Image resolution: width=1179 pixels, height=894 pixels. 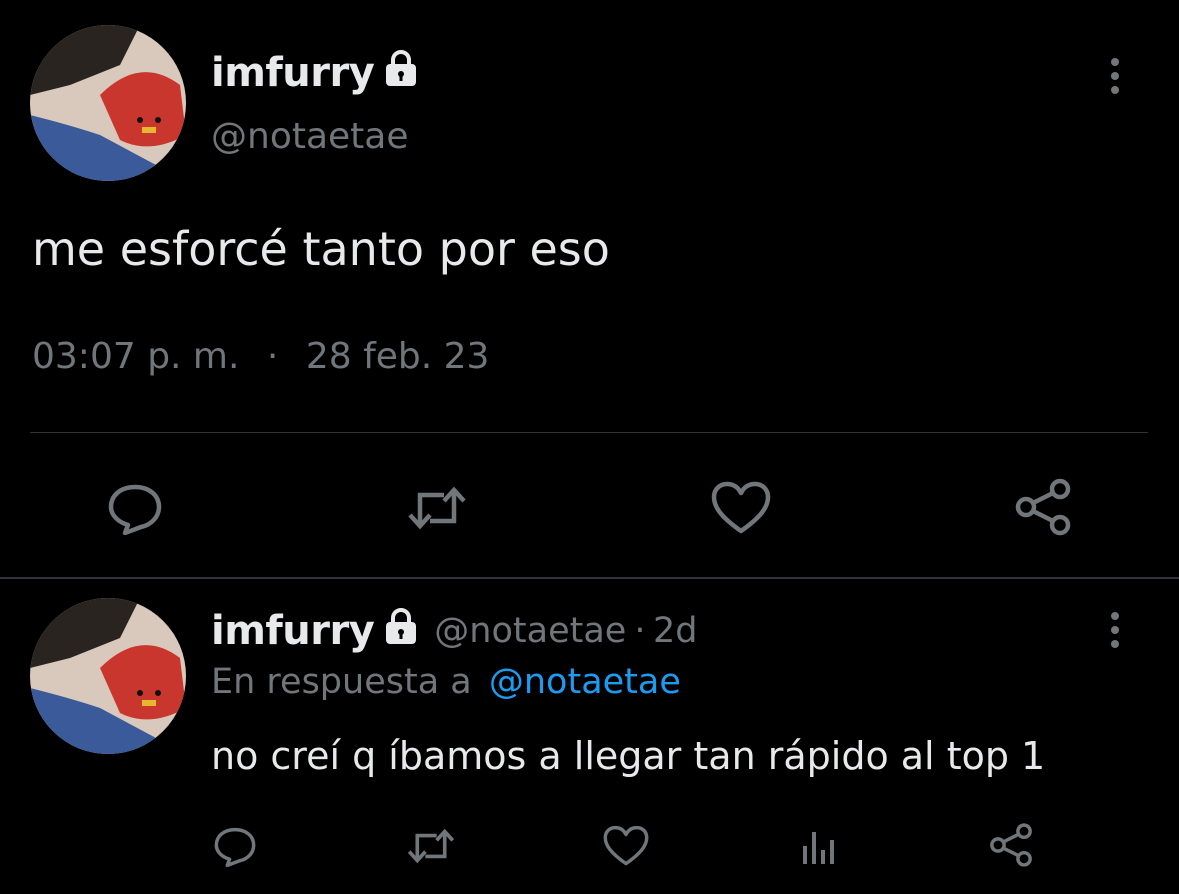 What do you see at coordinates (675, 631) in the screenshot?
I see `reply-age: 2d` at bounding box center [675, 631].